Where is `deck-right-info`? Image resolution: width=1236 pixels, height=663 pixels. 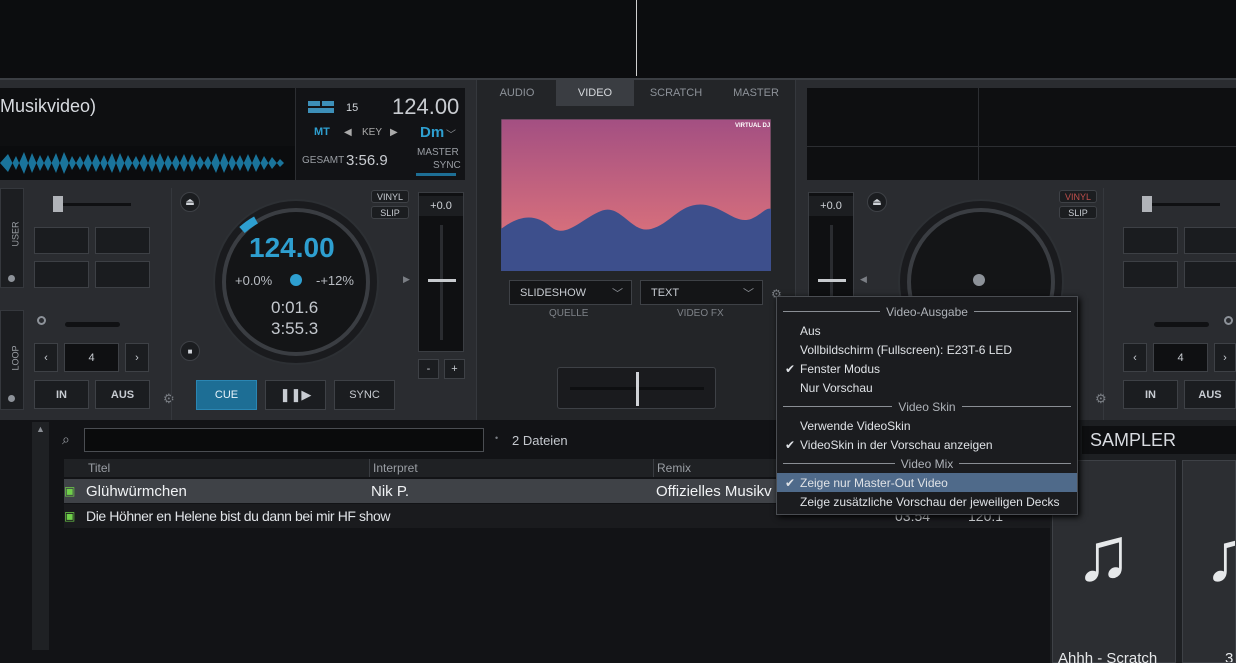 deck-right-info is located at coordinates (1021, 134).